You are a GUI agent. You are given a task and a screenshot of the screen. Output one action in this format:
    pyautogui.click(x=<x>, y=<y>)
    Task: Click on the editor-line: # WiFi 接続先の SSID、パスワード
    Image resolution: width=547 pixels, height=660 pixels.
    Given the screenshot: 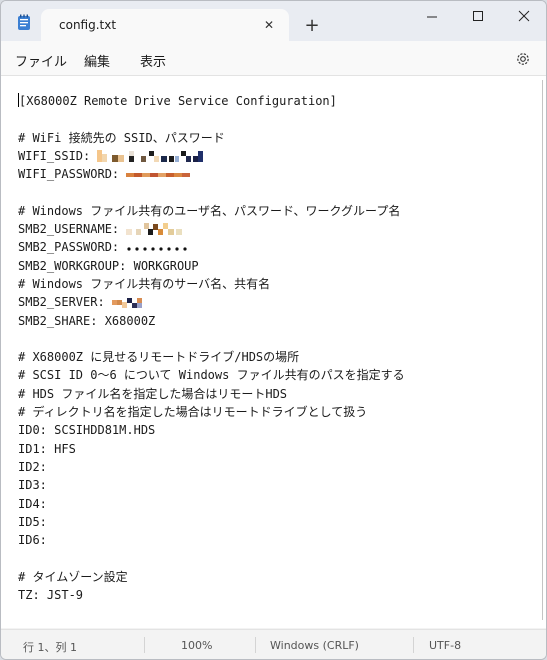 What is the action you would take?
    pyautogui.click(x=121, y=137)
    